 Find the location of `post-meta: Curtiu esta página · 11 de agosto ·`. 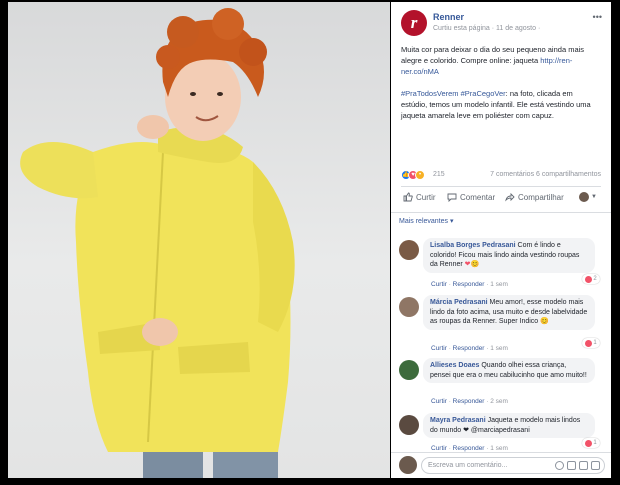

post-meta: Curtiu esta página · 11 de agosto · is located at coordinates (487, 28).